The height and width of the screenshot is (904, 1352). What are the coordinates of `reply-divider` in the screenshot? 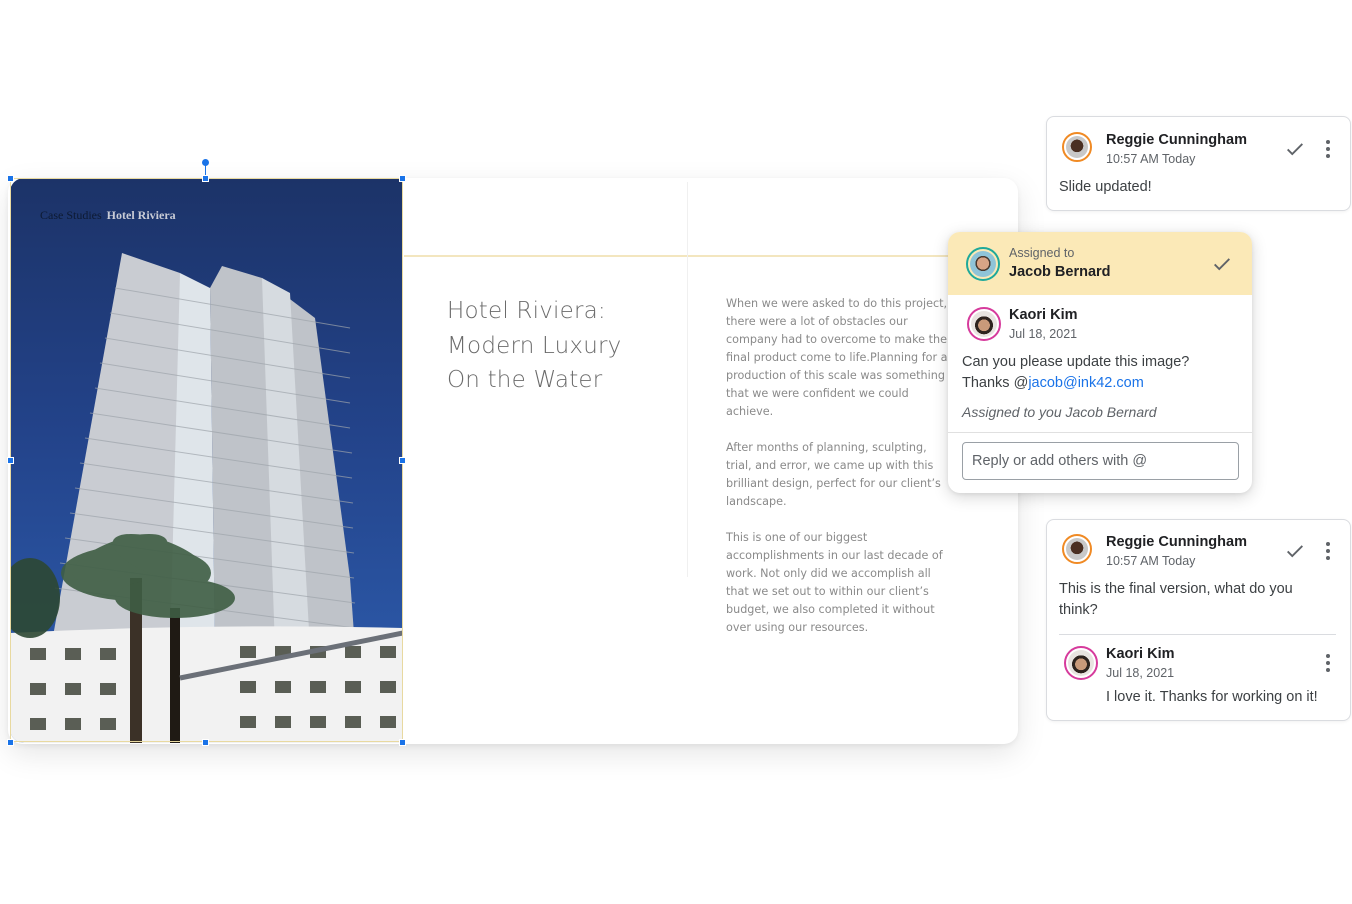 It's located at (1100, 432).